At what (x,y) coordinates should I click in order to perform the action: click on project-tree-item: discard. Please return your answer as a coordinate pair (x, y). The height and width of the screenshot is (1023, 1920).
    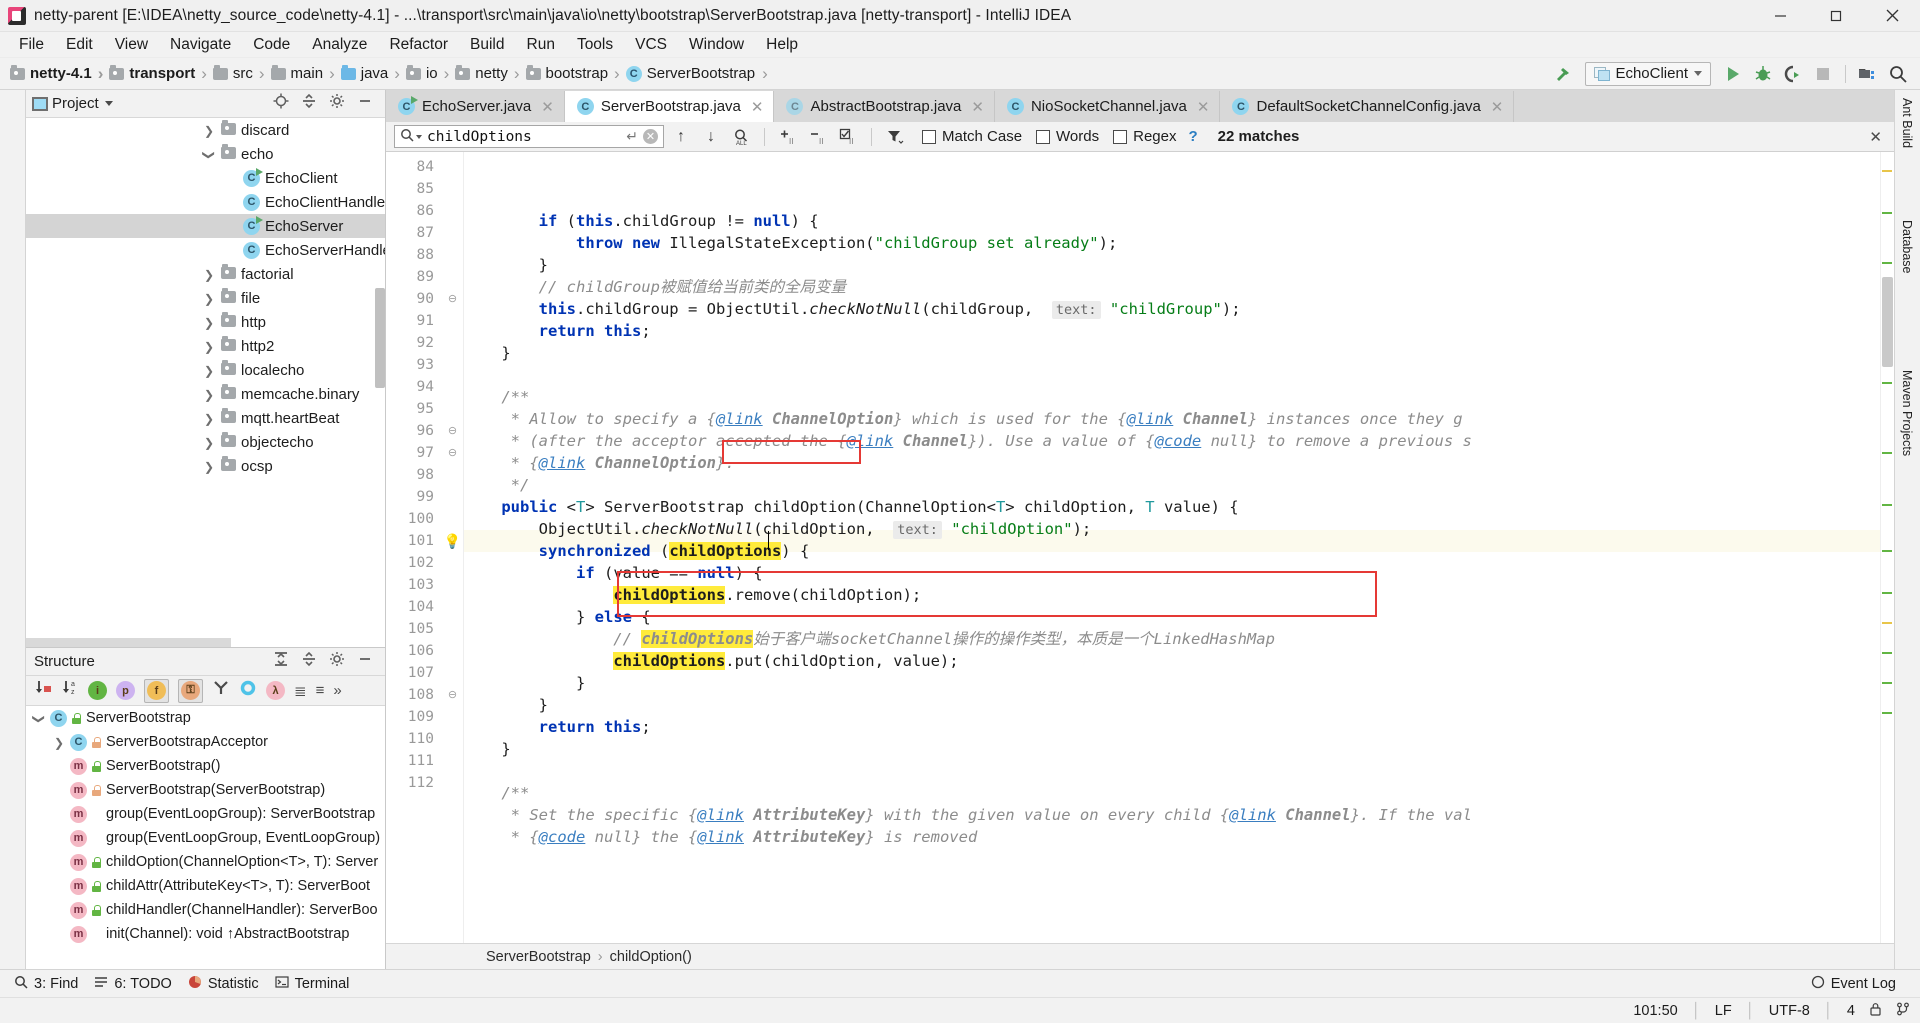
    Looking at the image, I should click on (205, 130).